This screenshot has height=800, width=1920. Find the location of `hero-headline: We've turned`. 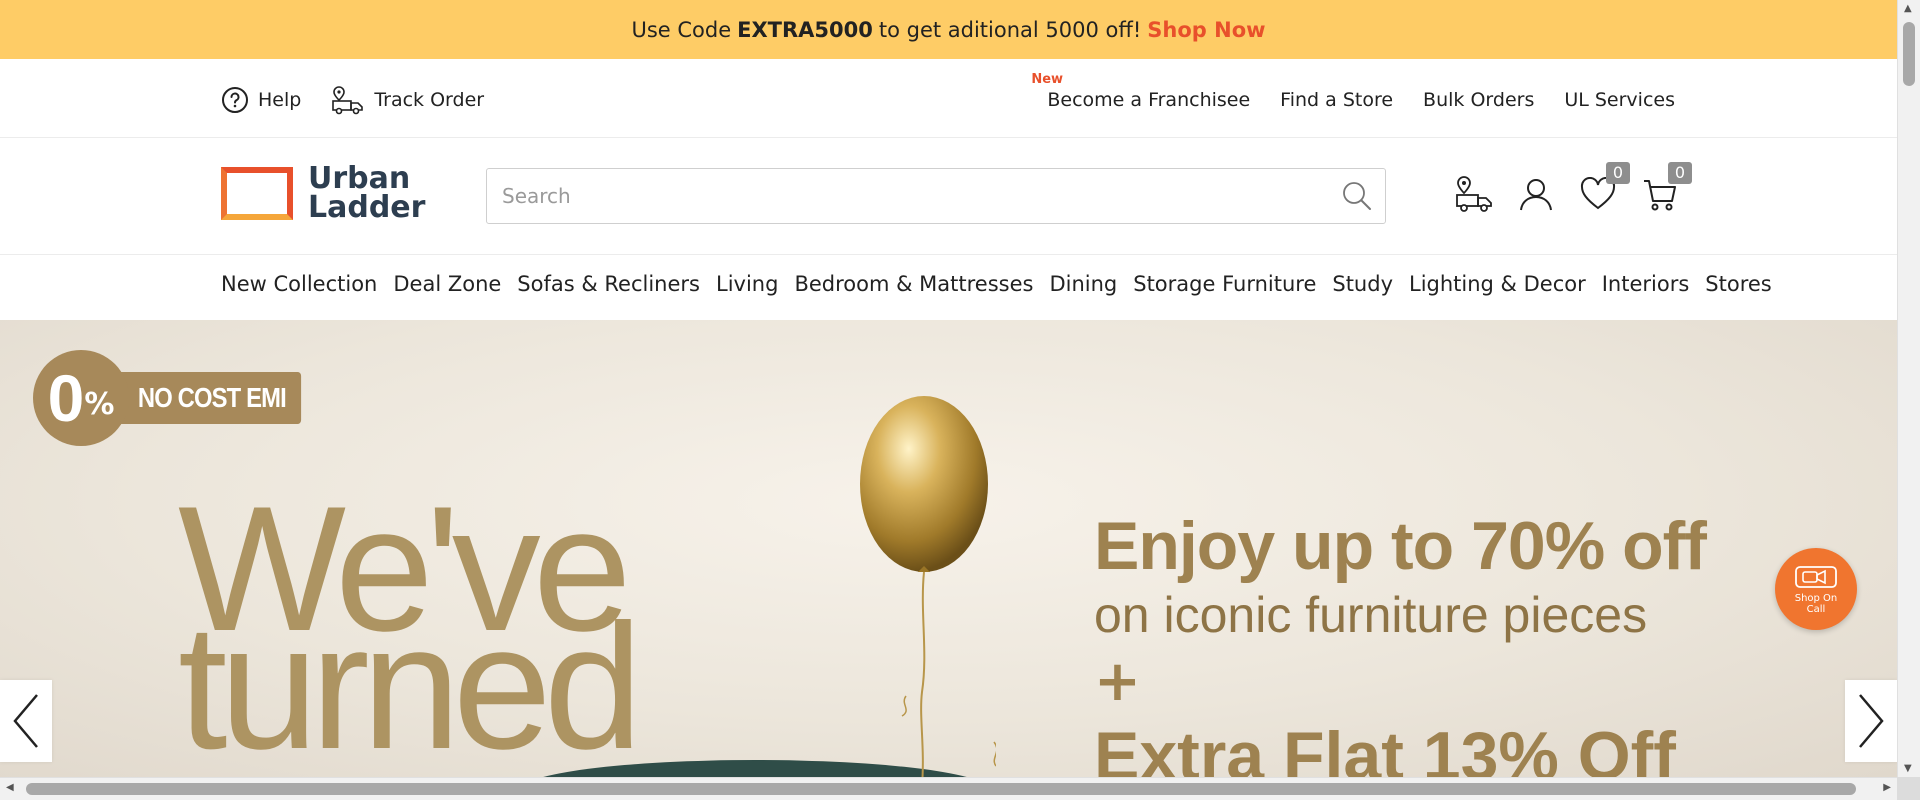

hero-headline: We've turned is located at coordinates (410, 628).